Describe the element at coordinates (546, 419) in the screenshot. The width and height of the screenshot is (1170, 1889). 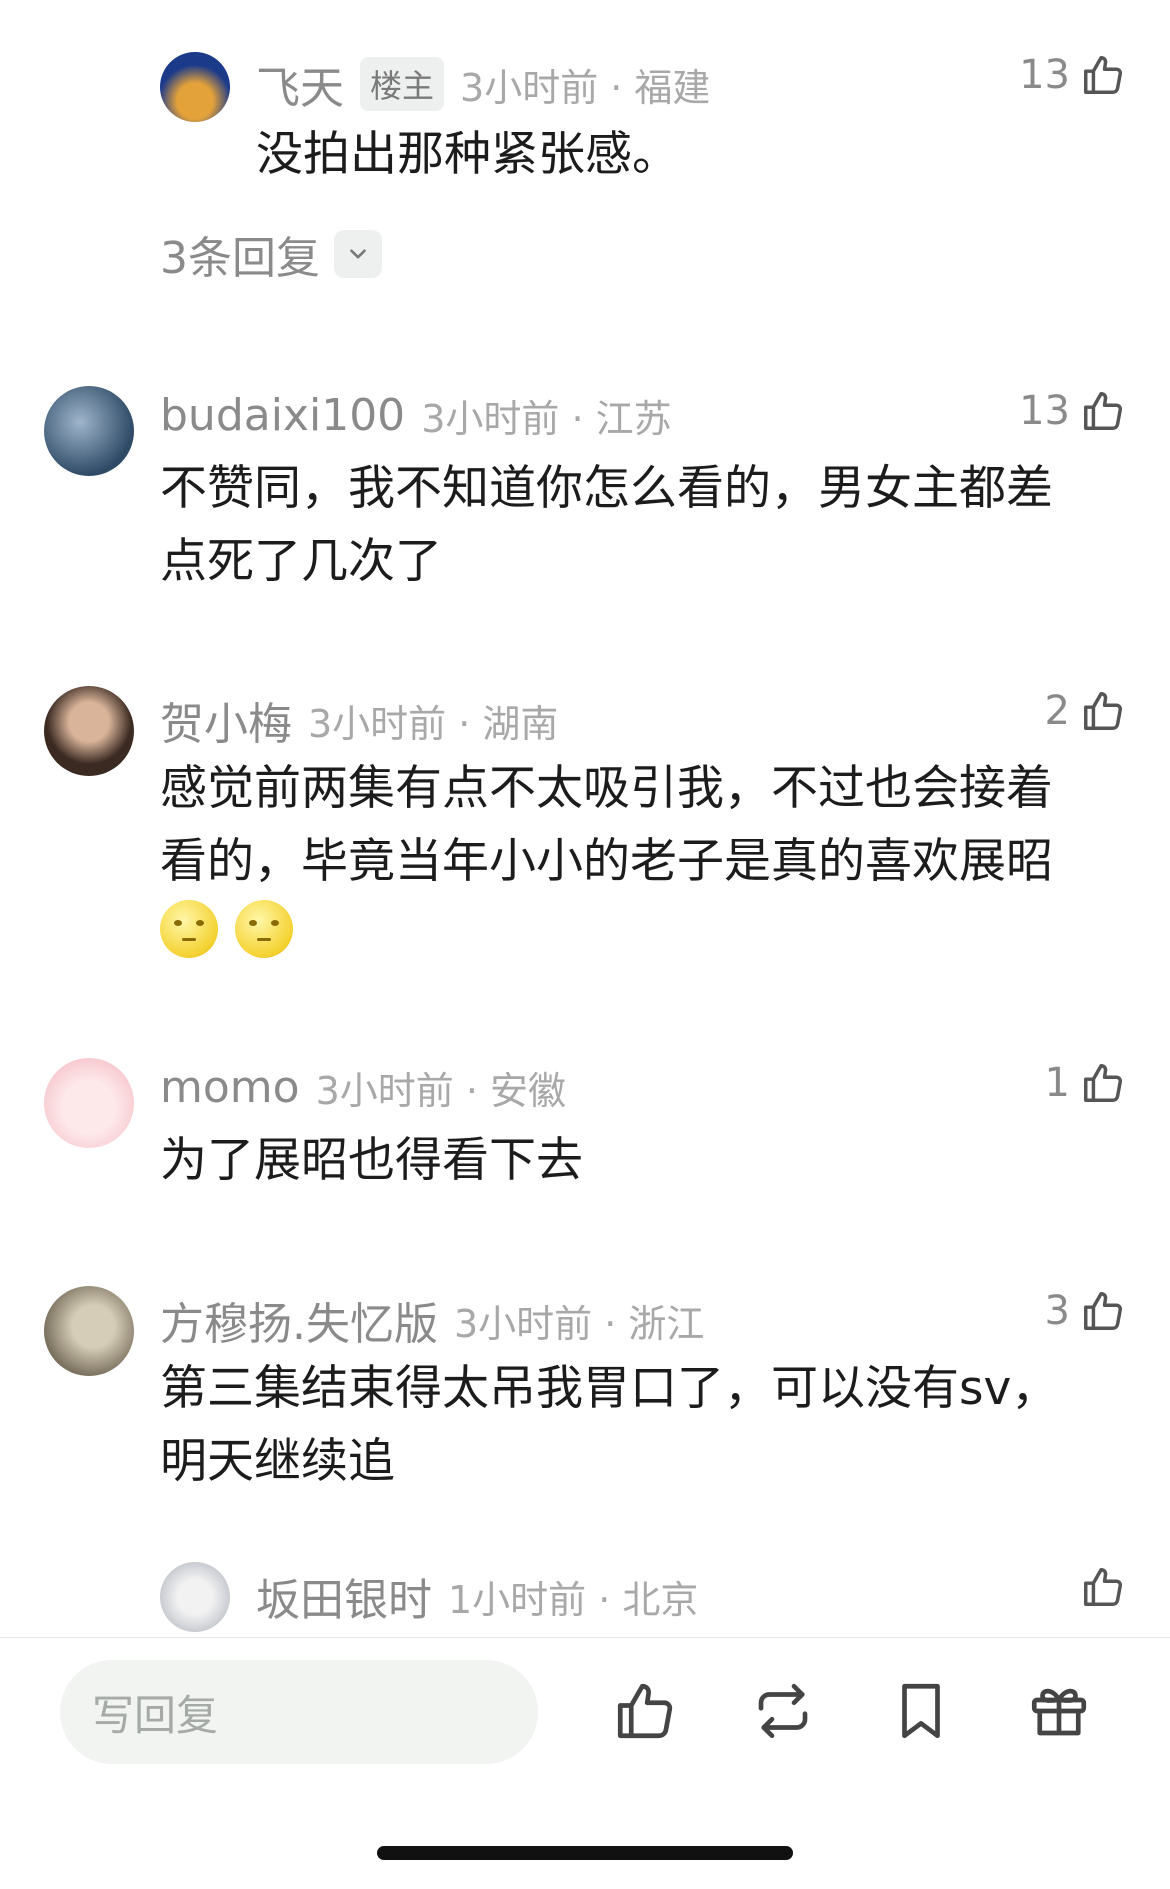
I see `timestamp-location: 3小时前 · 江苏` at that location.